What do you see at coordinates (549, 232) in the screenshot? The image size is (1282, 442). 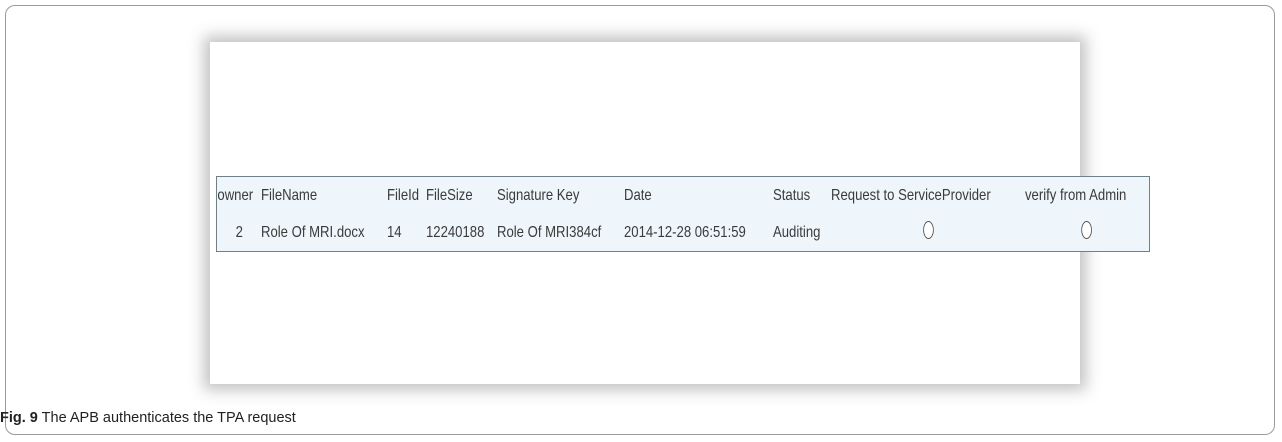 I see `cell-signature-key: Role Of MRI384cf` at bounding box center [549, 232].